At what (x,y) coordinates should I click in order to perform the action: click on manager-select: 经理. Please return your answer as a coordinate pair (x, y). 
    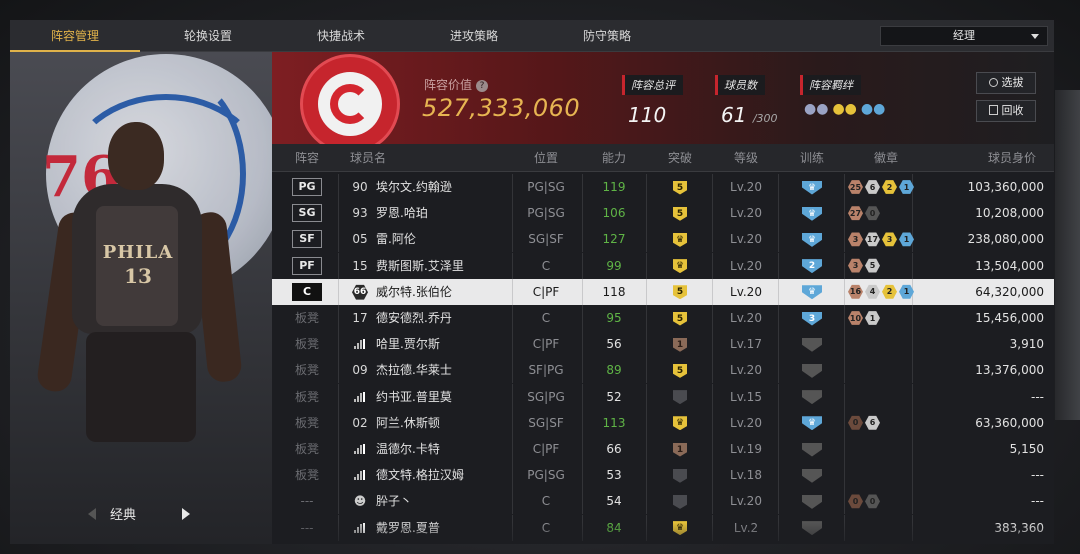
    Looking at the image, I should click on (964, 36).